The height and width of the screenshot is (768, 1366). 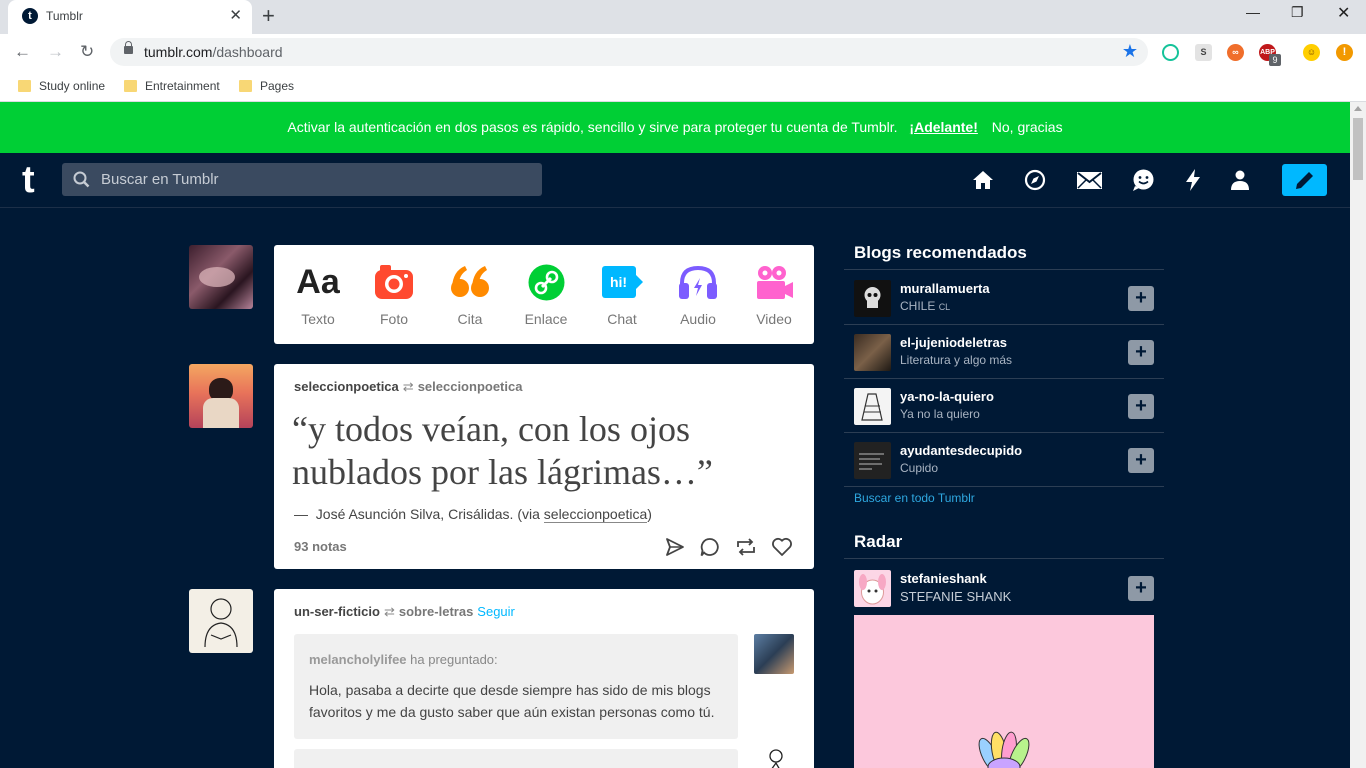 What do you see at coordinates (595, 514) in the screenshot?
I see `via-link: seleccionpoetica` at bounding box center [595, 514].